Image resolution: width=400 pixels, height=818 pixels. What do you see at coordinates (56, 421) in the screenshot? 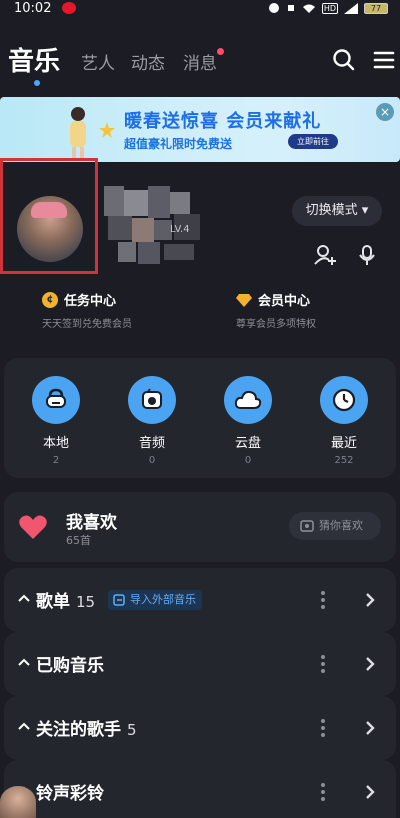
I see `library-item-local: 本地 2` at bounding box center [56, 421].